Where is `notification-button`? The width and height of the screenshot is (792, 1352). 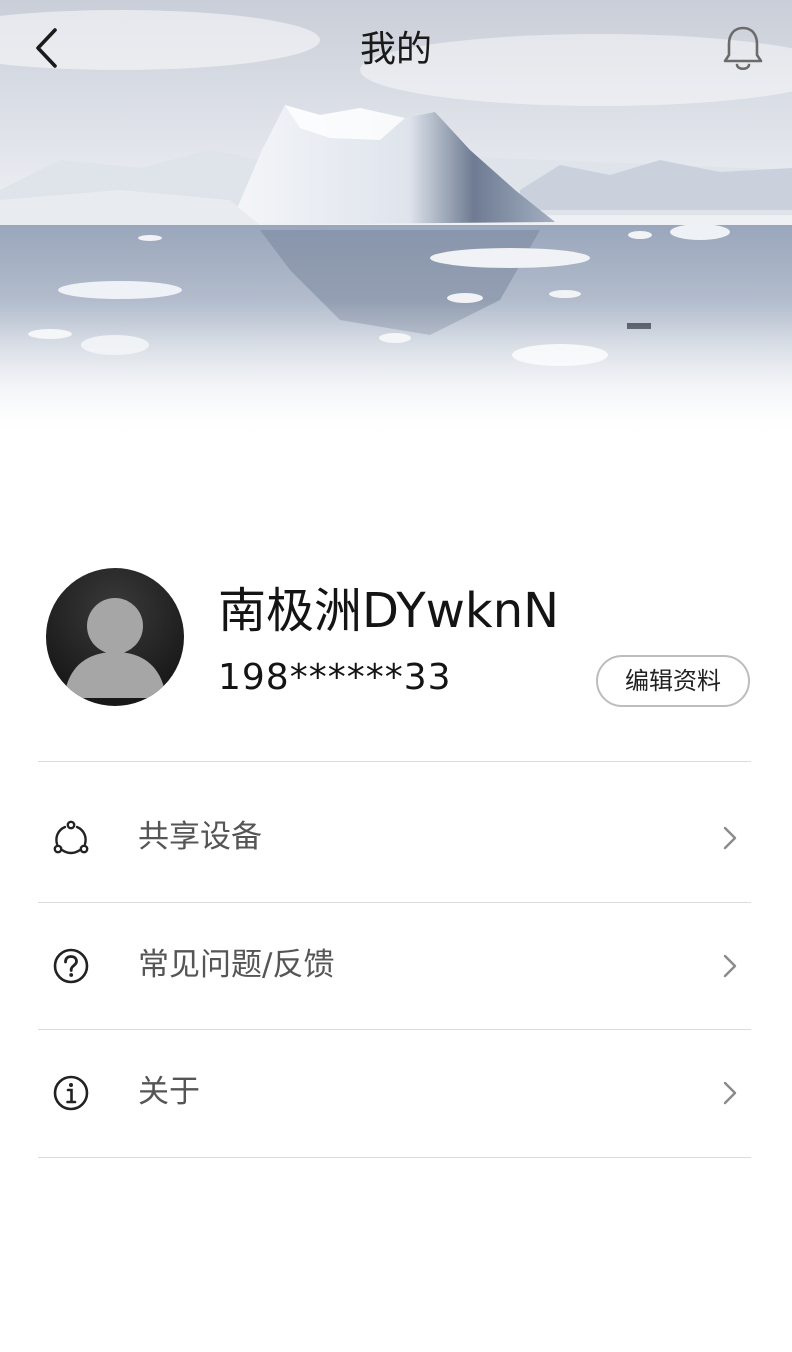
notification-button is located at coordinates (743, 49).